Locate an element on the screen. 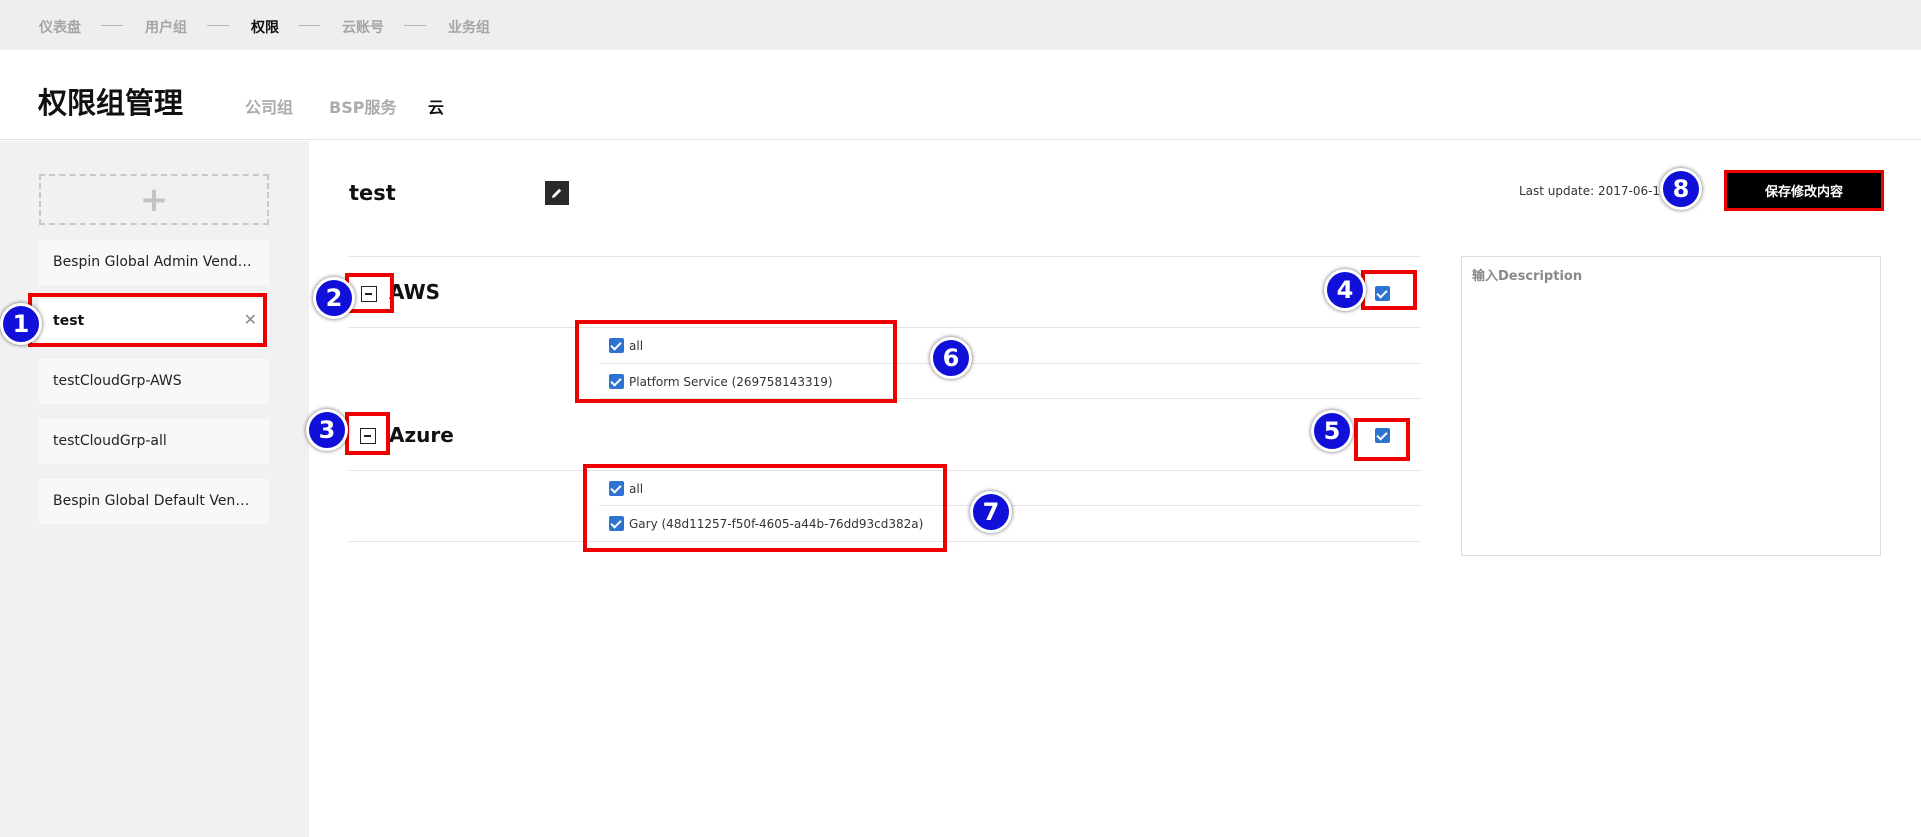 The height and width of the screenshot is (837, 1921). nav-dashboard: 仪表盘 is located at coordinates (60, 27).